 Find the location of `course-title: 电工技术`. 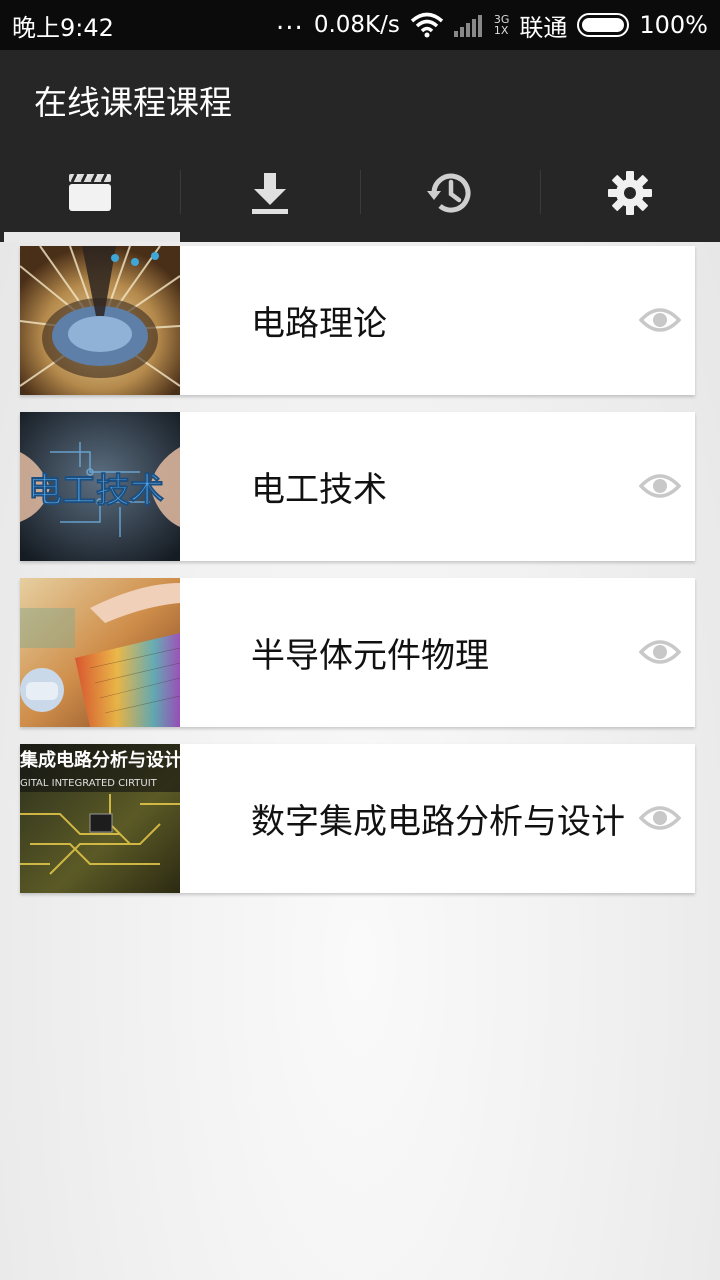

course-title: 电工技术 is located at coordinates (319, 490).